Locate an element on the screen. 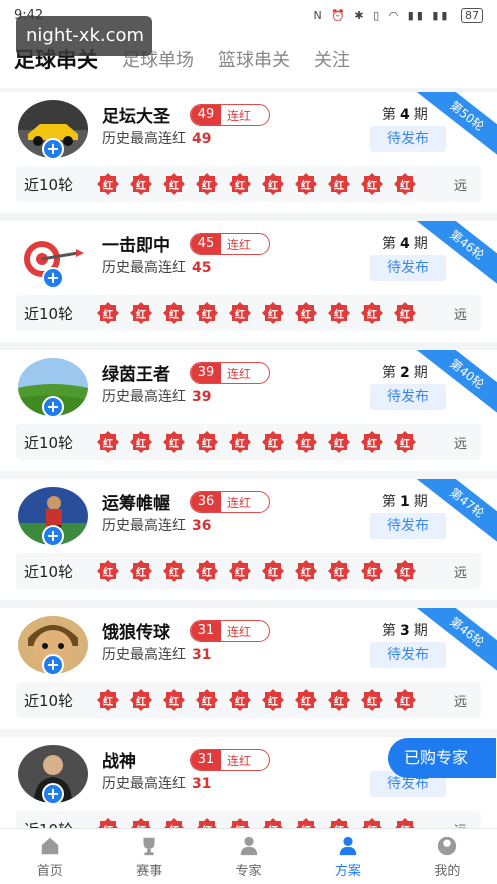 The height and width of the screenshot is (884, 497). history-value: 49 is located at coordinates (202, 139).